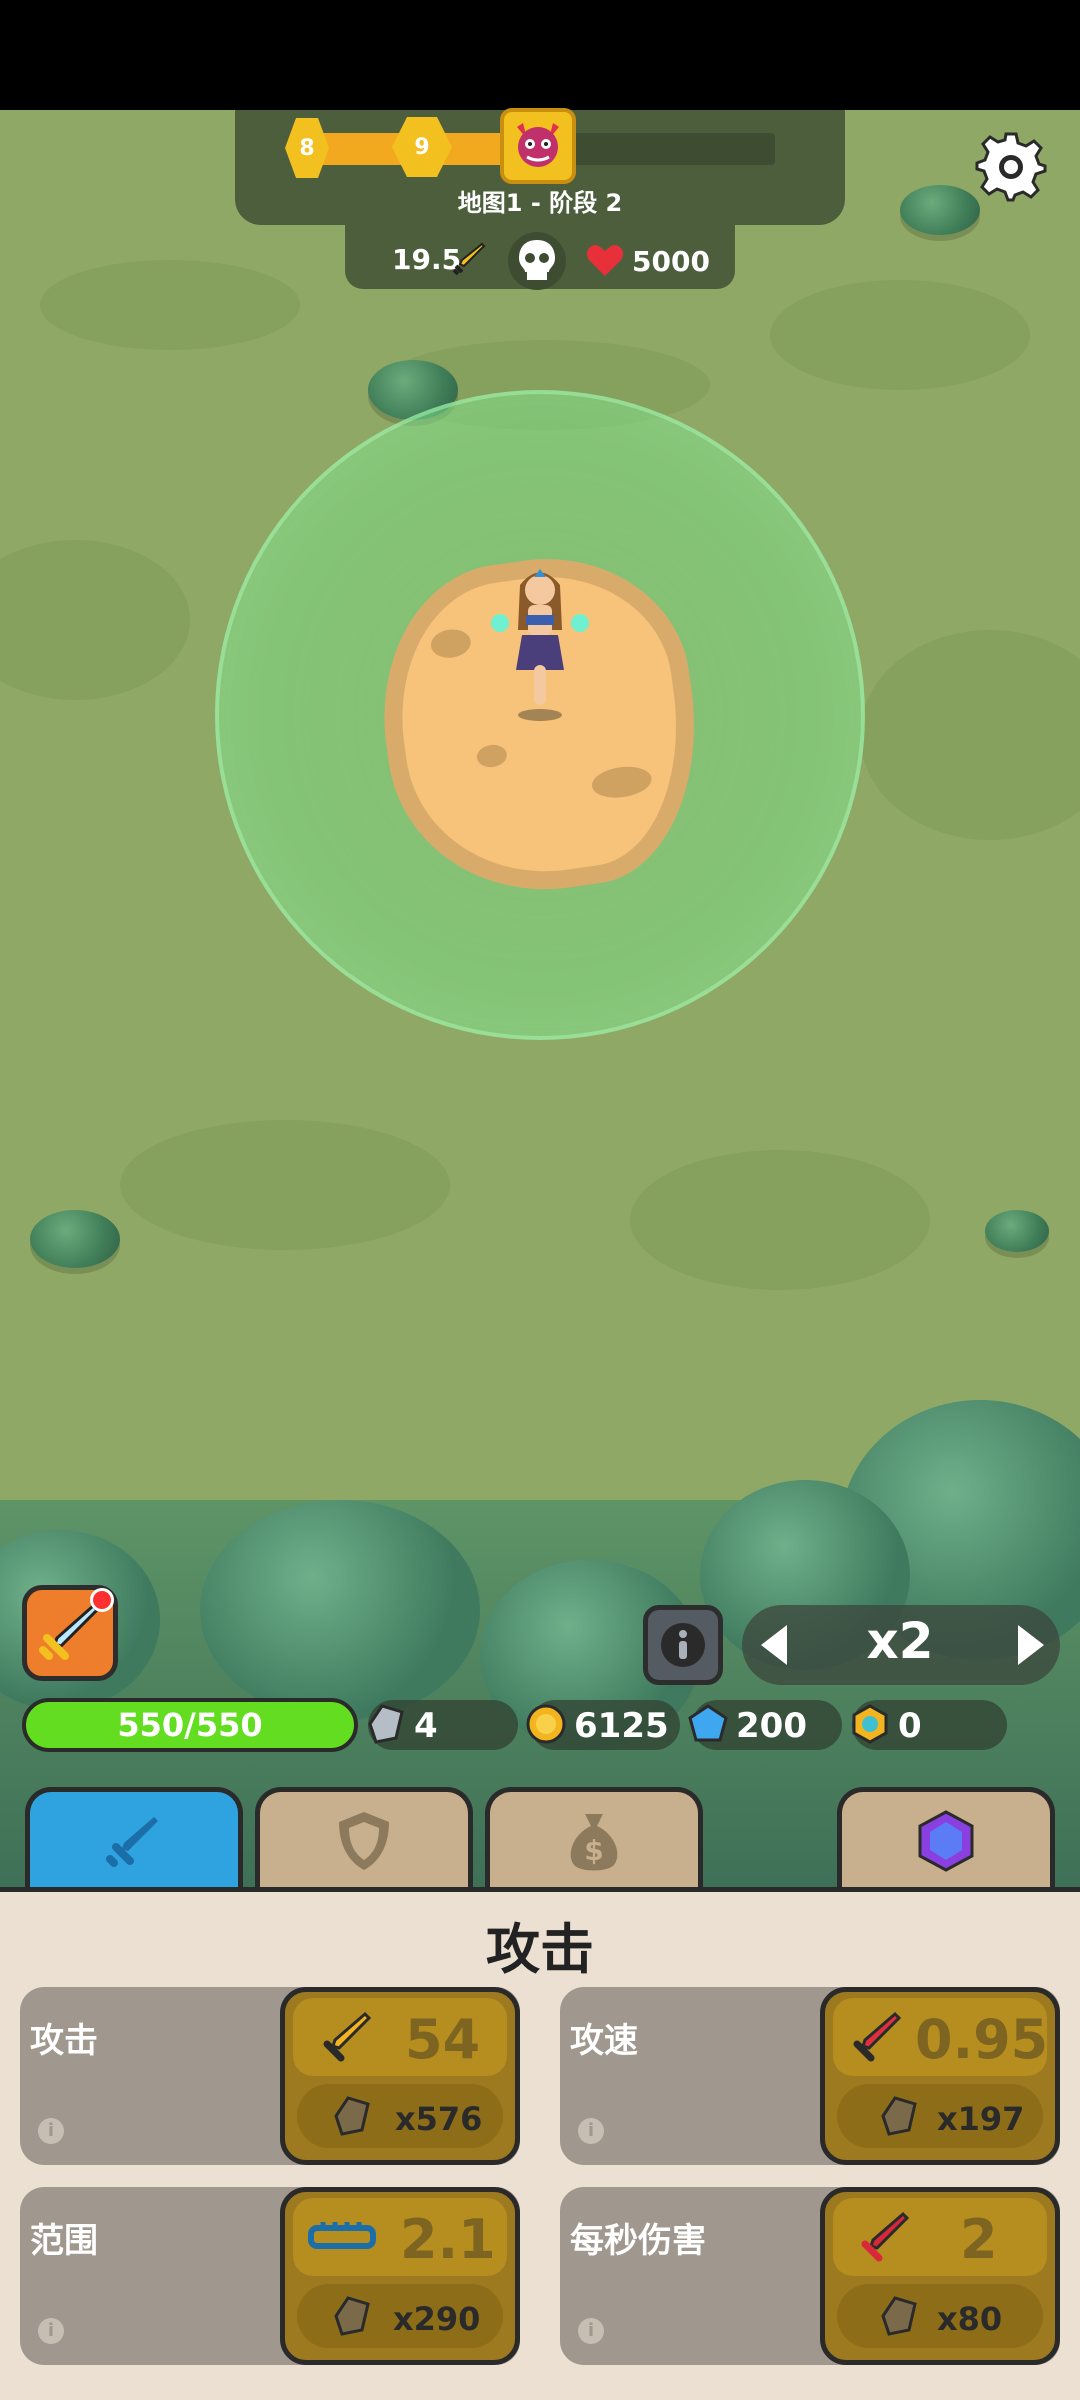  What do you see at coordinates (540, 640) in the screenshot?
I see `hero-character` at bounding box center [540, 640].